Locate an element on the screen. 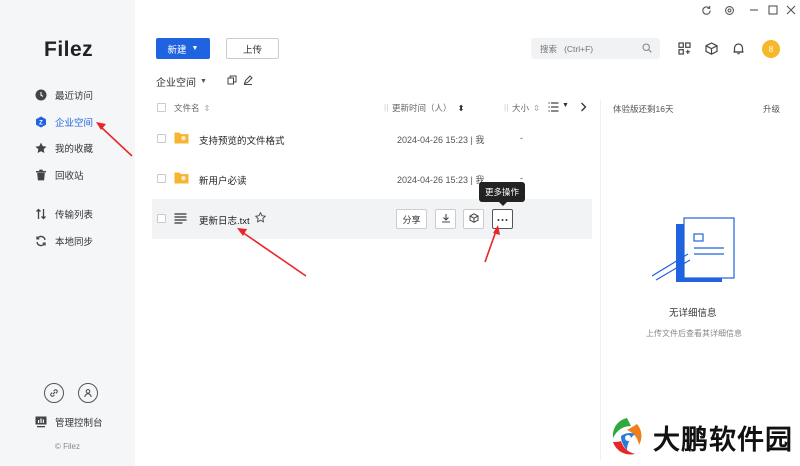 The height and width of the screenshot is (466, 800). column-header-name: 文件名 ⇕ is located at coordinates (192, 108).